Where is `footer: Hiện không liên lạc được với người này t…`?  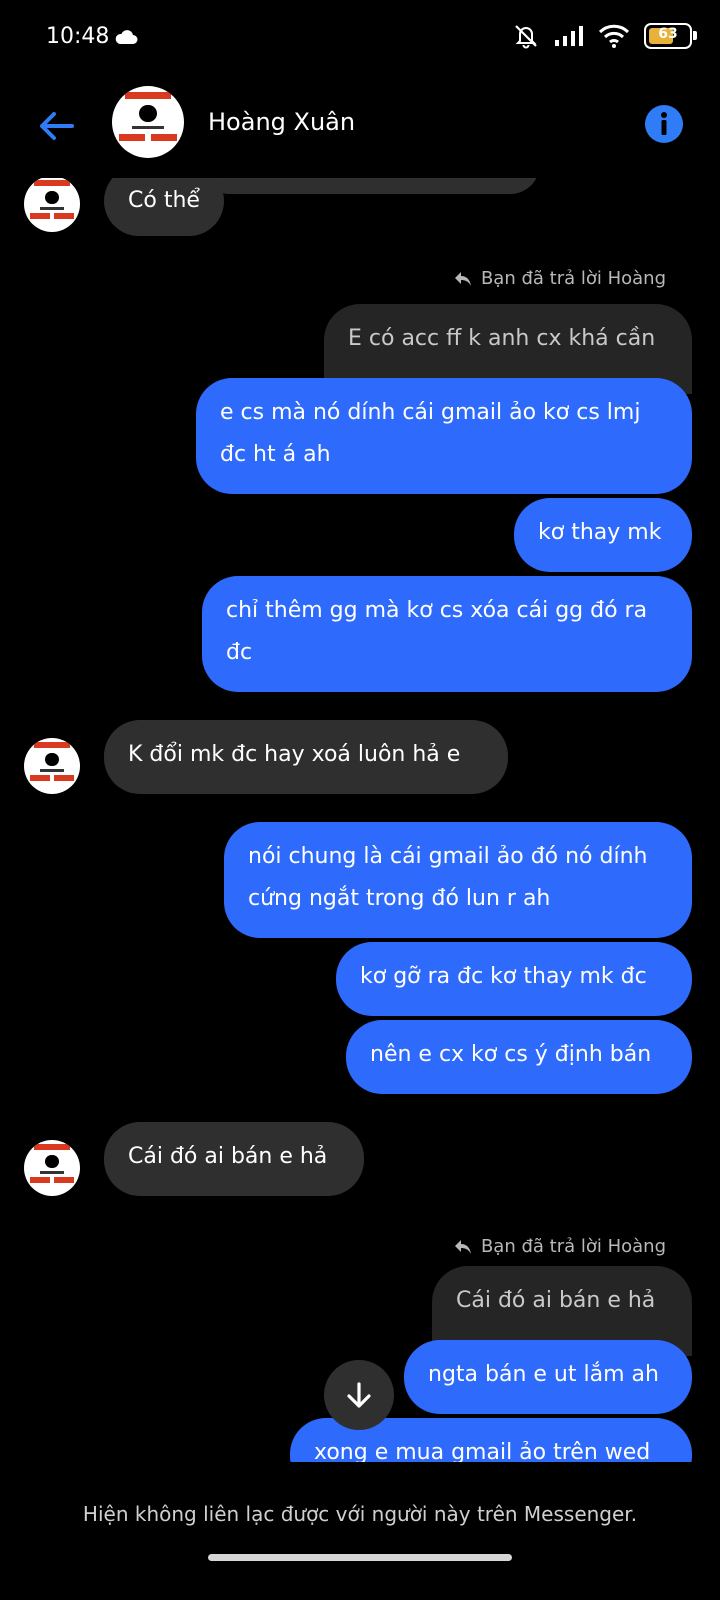 footer: Hiện không liên lạc được với người này t… is located at coordinates (360, 1531).